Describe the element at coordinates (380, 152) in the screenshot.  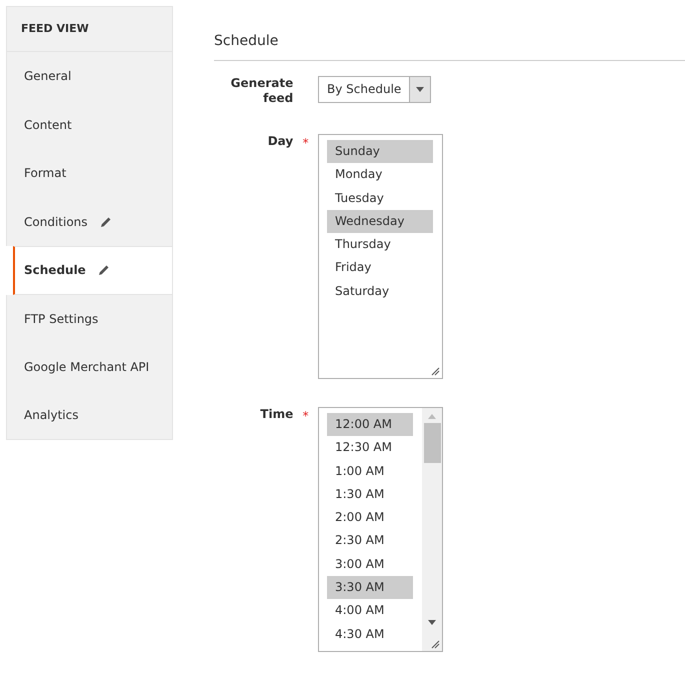
I see `list-option: Sunday` at that location.